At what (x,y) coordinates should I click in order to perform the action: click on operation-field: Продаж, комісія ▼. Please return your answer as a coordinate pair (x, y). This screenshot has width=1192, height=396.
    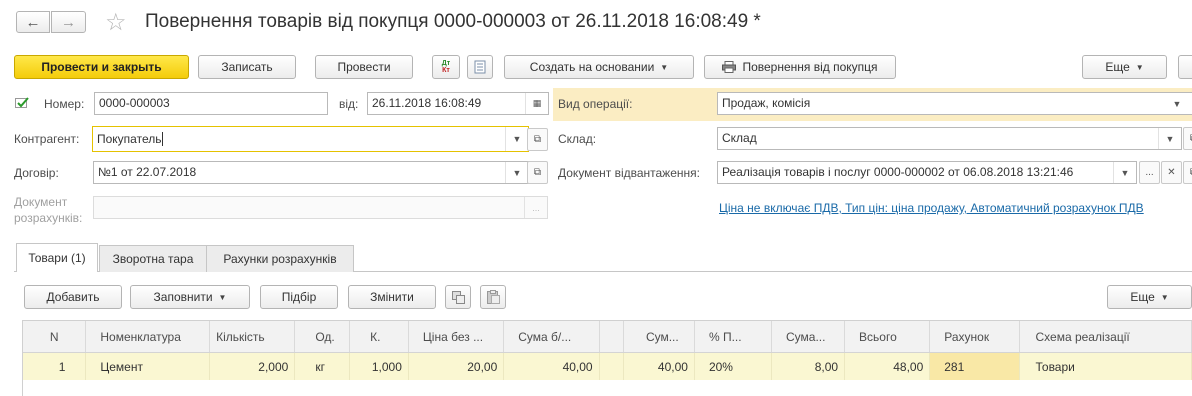
    Looking at the image, I should click on (954, 103).